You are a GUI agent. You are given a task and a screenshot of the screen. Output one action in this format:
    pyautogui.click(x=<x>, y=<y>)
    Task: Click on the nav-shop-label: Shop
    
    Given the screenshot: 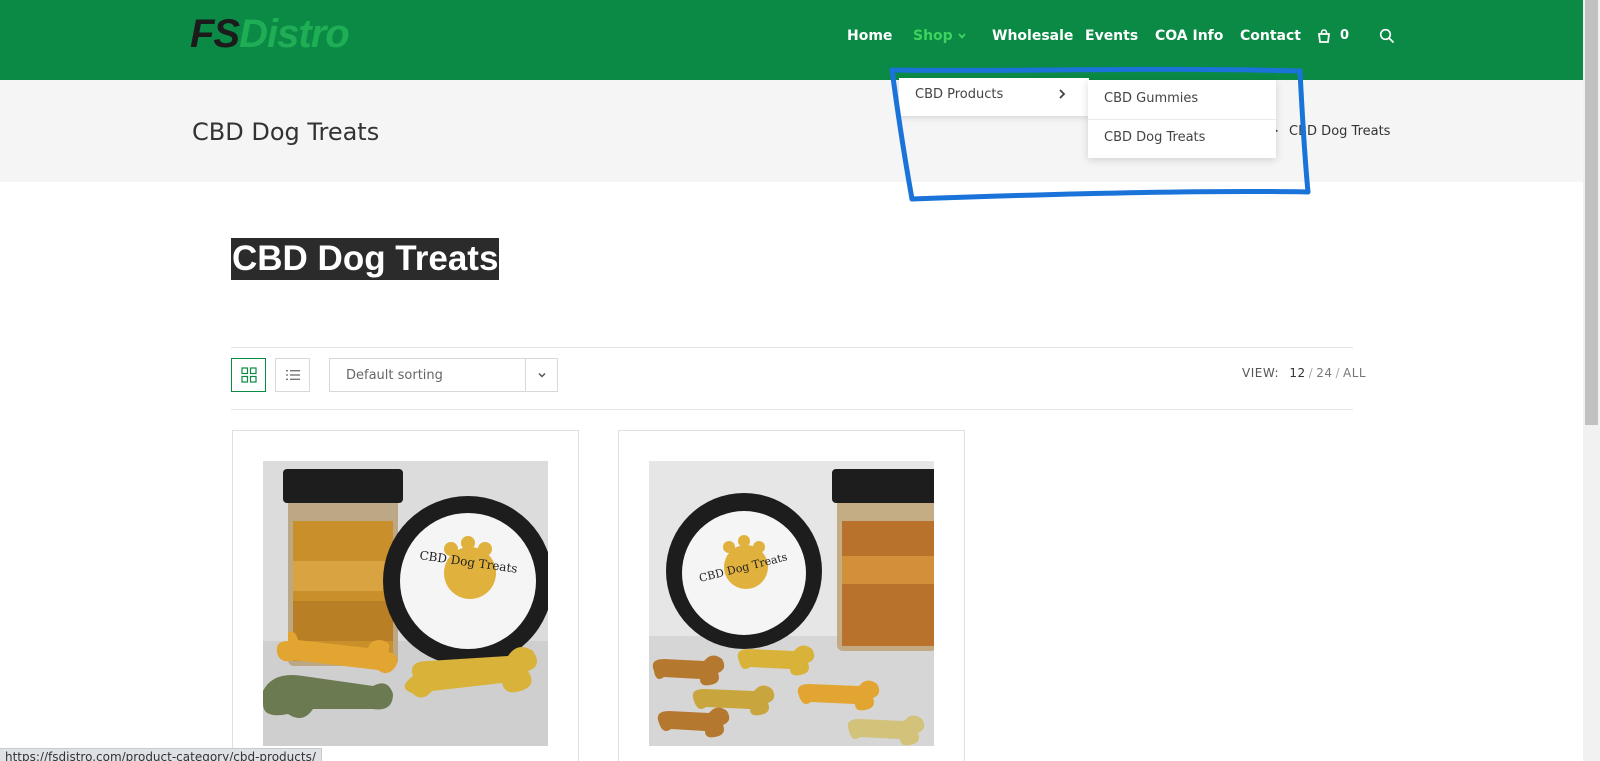 What is the action you would take?
    pyautogui.click(x=933, y=36)
    